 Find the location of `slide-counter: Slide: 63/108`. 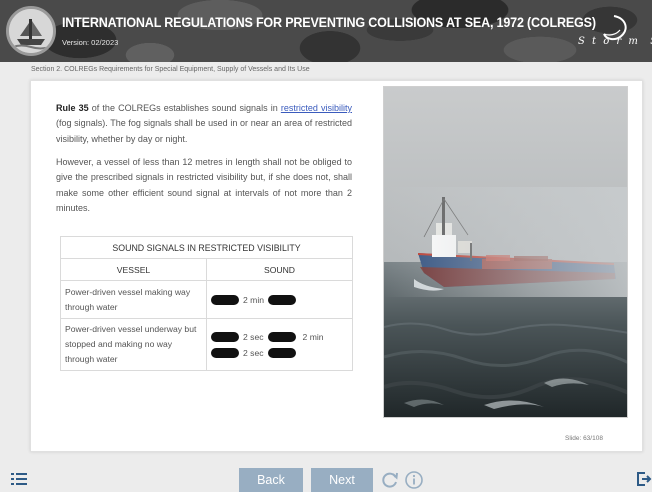

slide-counter: Slide: 63/108 is located at coordinates (584, 438).